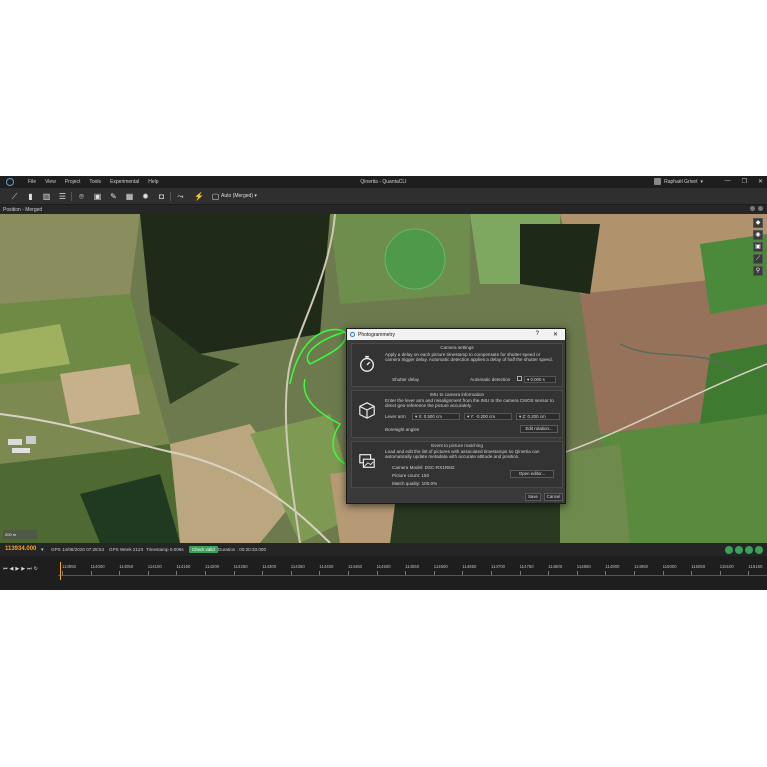  What do you see at coordinates (533, 497) in the screenshot?
I see `save-button: Save` at bounding box center [533, 497].